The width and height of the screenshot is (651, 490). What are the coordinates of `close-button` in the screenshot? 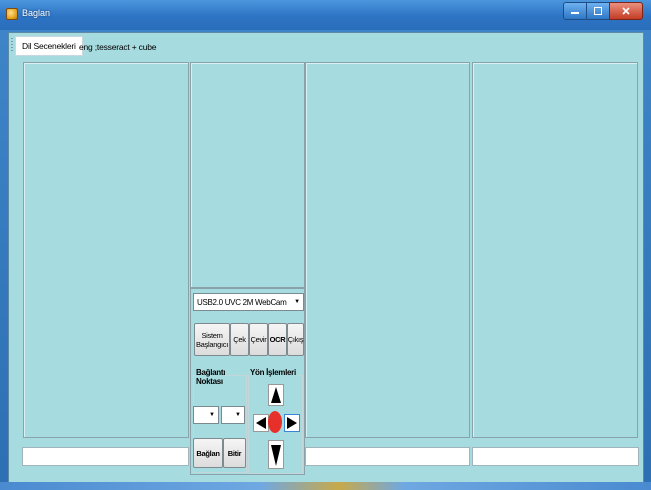 It's located at (626, 11).